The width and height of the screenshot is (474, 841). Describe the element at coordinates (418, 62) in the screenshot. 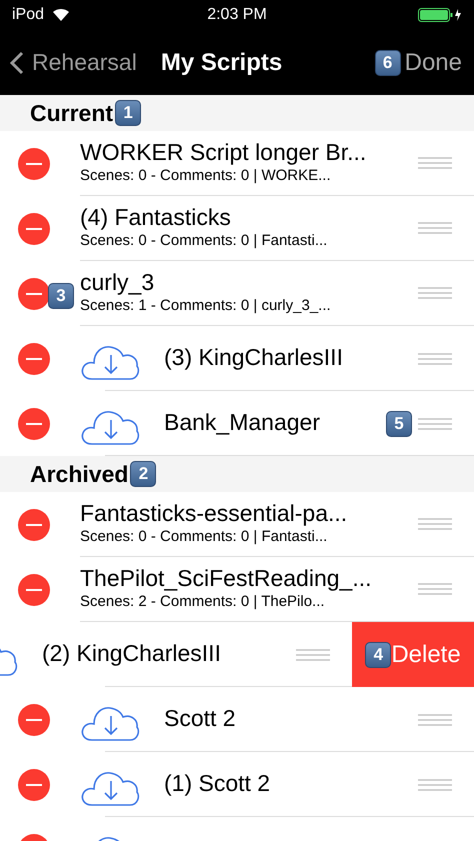

I see `done-button: 6 Done` at that location.